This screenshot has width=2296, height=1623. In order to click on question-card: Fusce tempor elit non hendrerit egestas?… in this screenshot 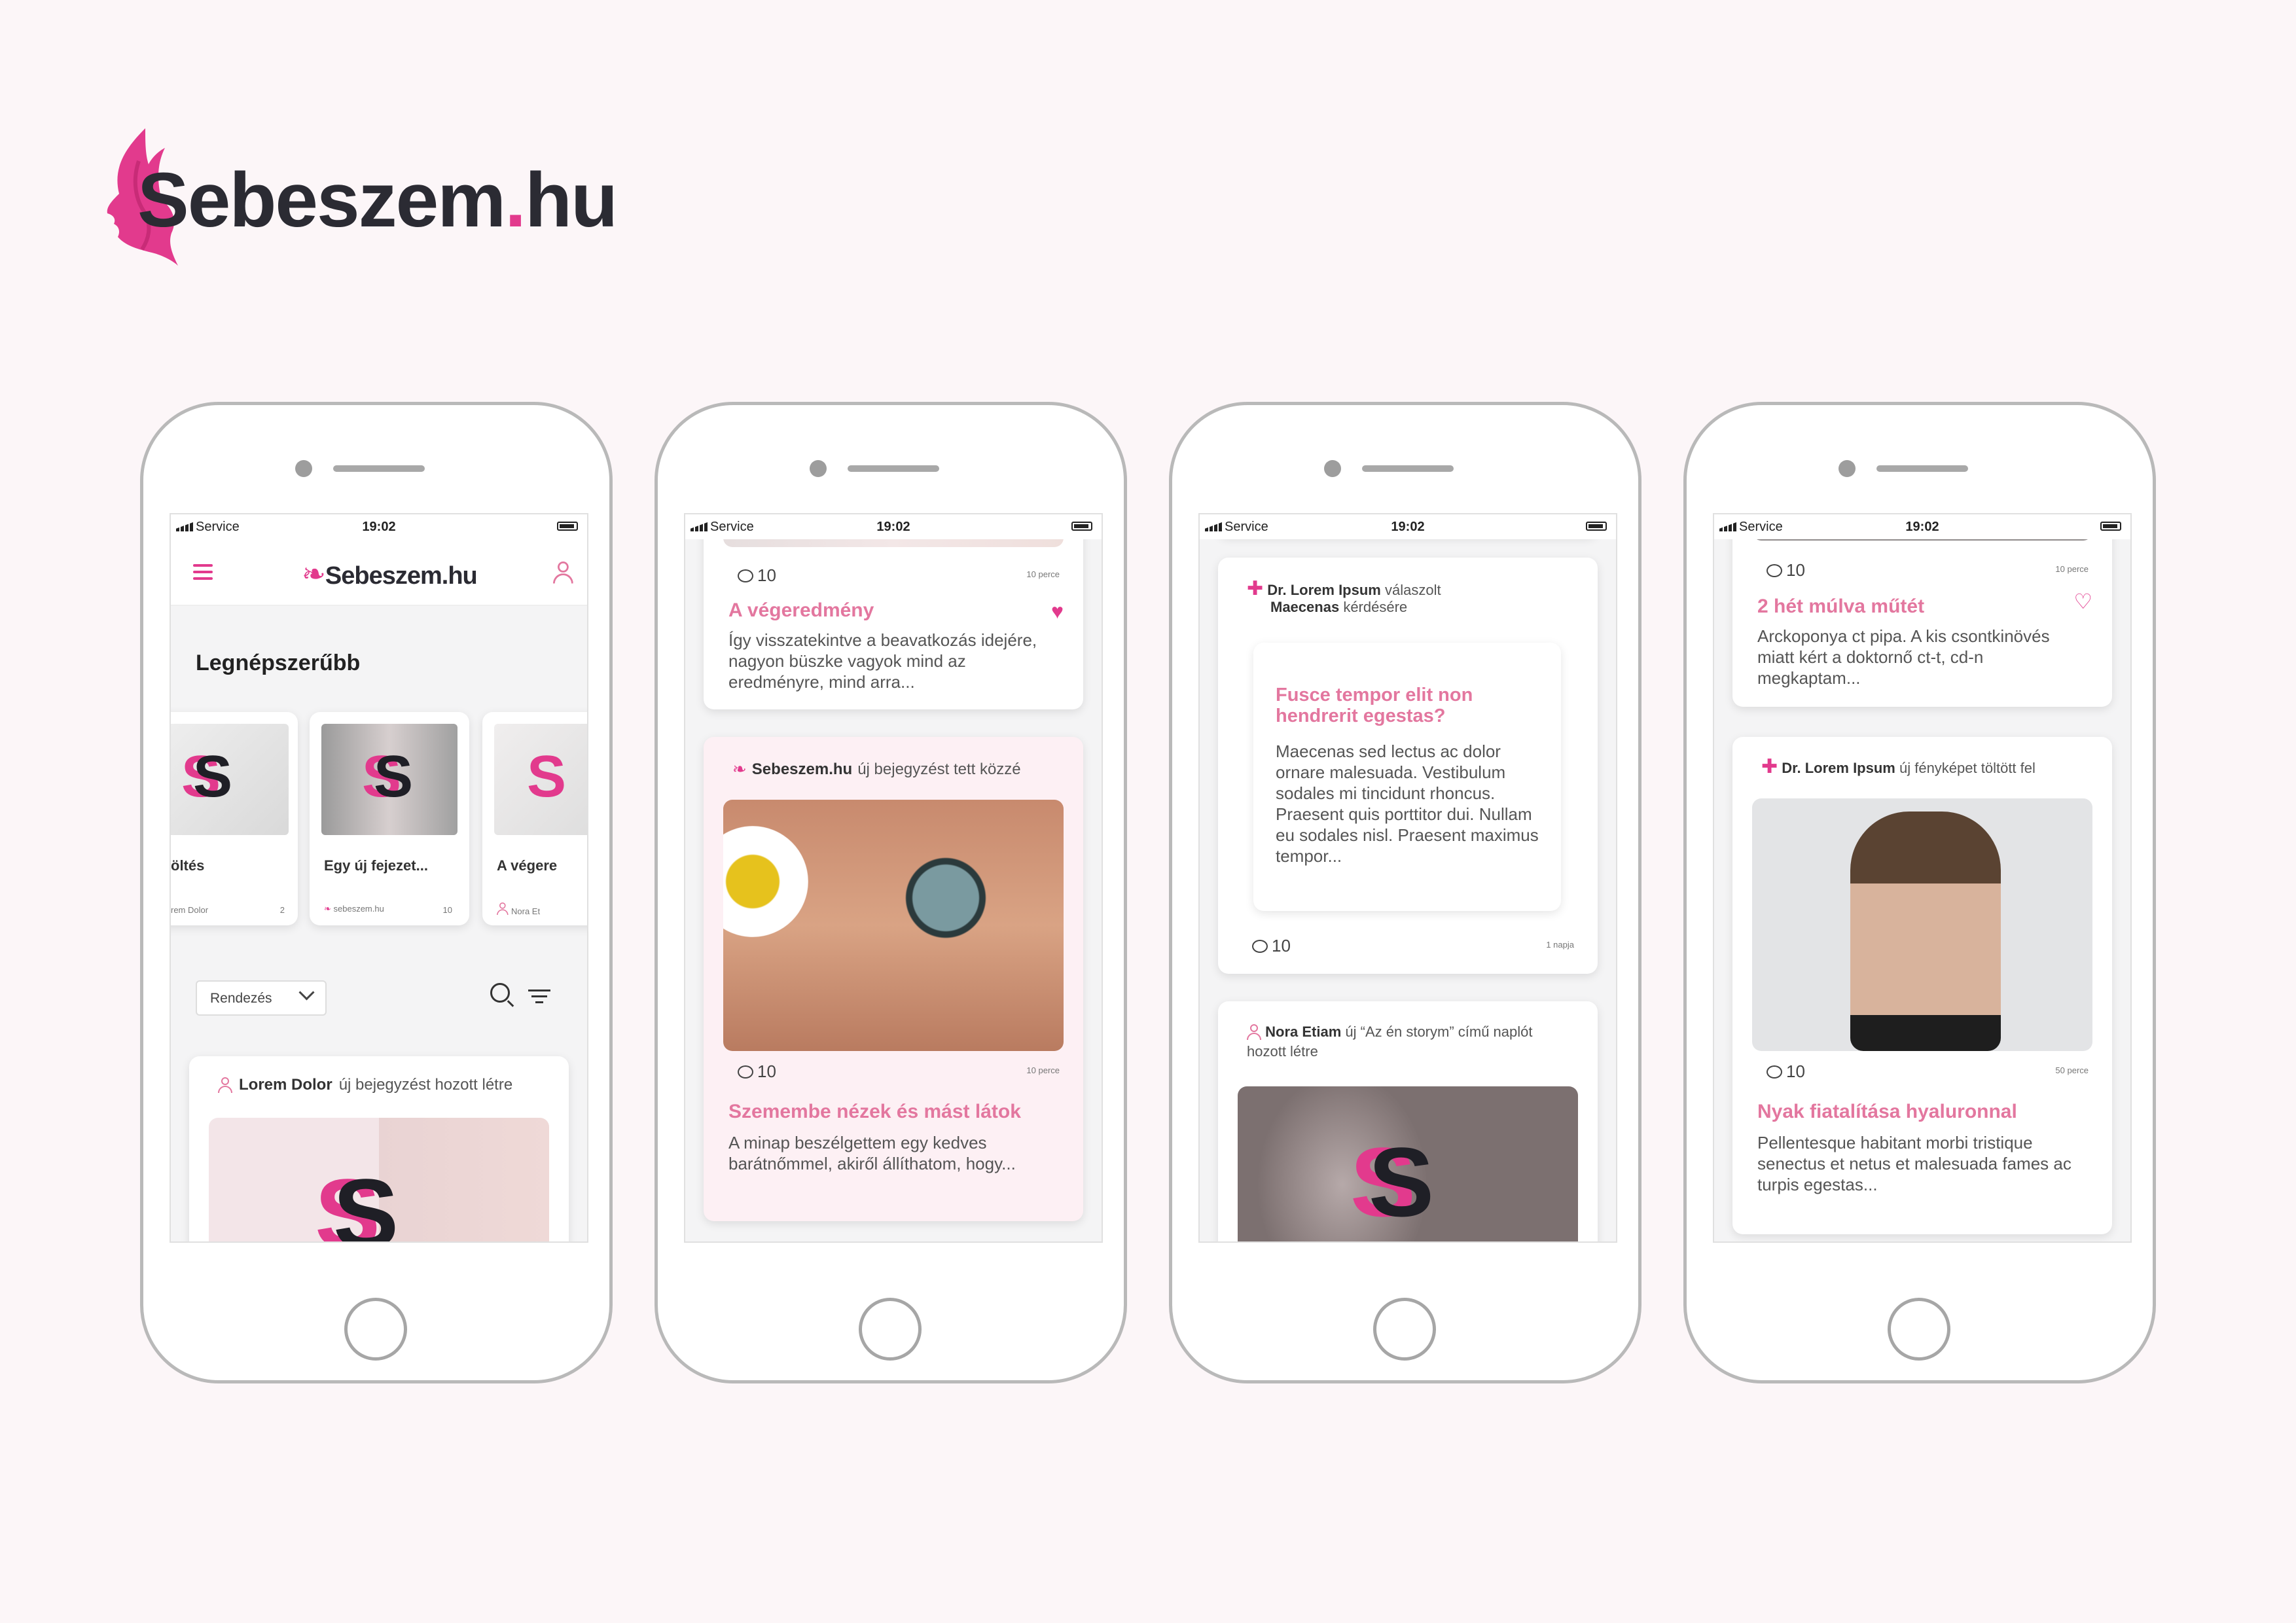, I will do `click(1407, 777)`.